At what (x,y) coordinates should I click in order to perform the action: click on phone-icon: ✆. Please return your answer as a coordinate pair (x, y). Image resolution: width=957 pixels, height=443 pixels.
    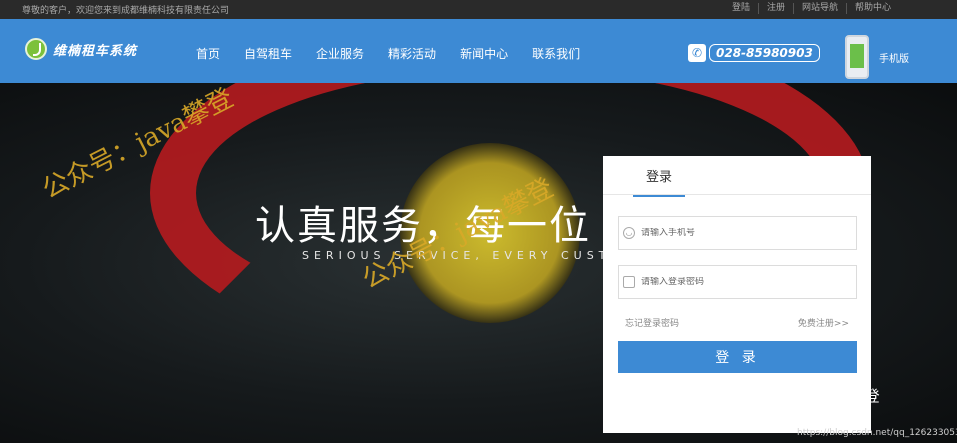
    Looking at the image, I should click on (697, 53).